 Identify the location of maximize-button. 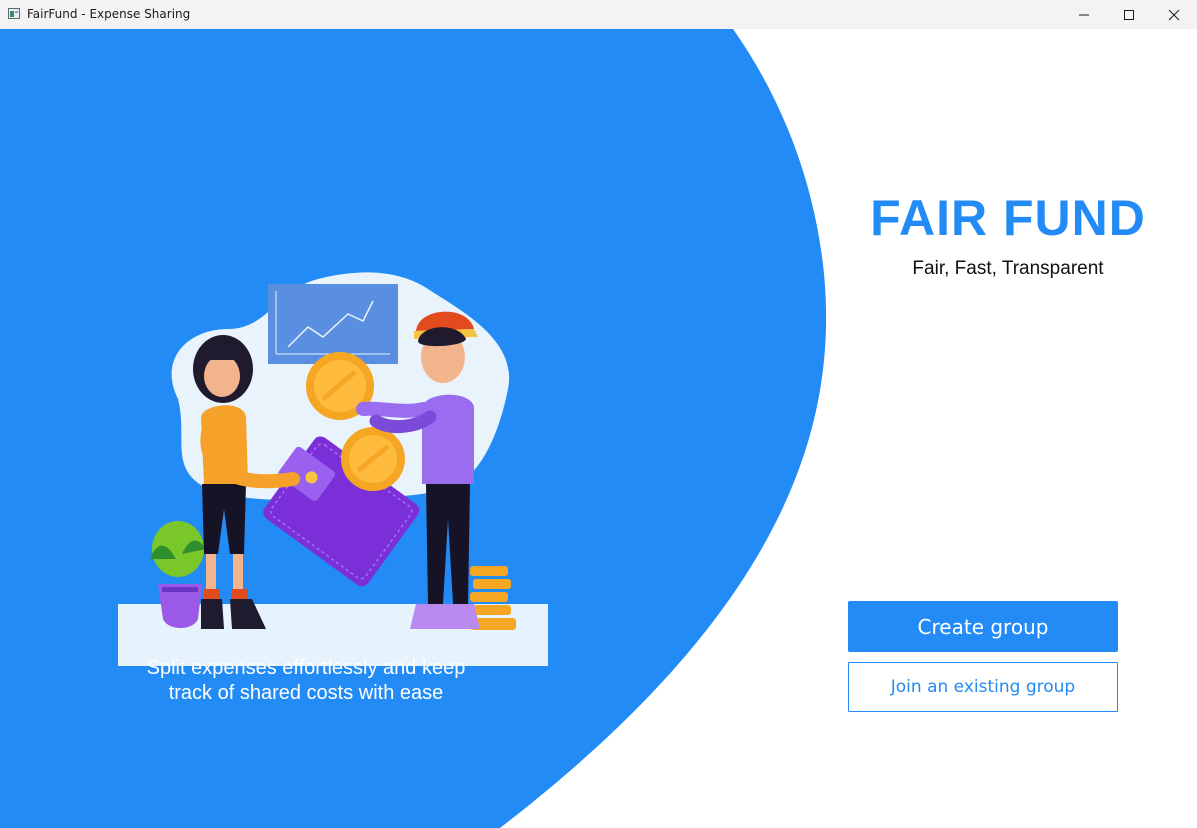
(1129, 14).